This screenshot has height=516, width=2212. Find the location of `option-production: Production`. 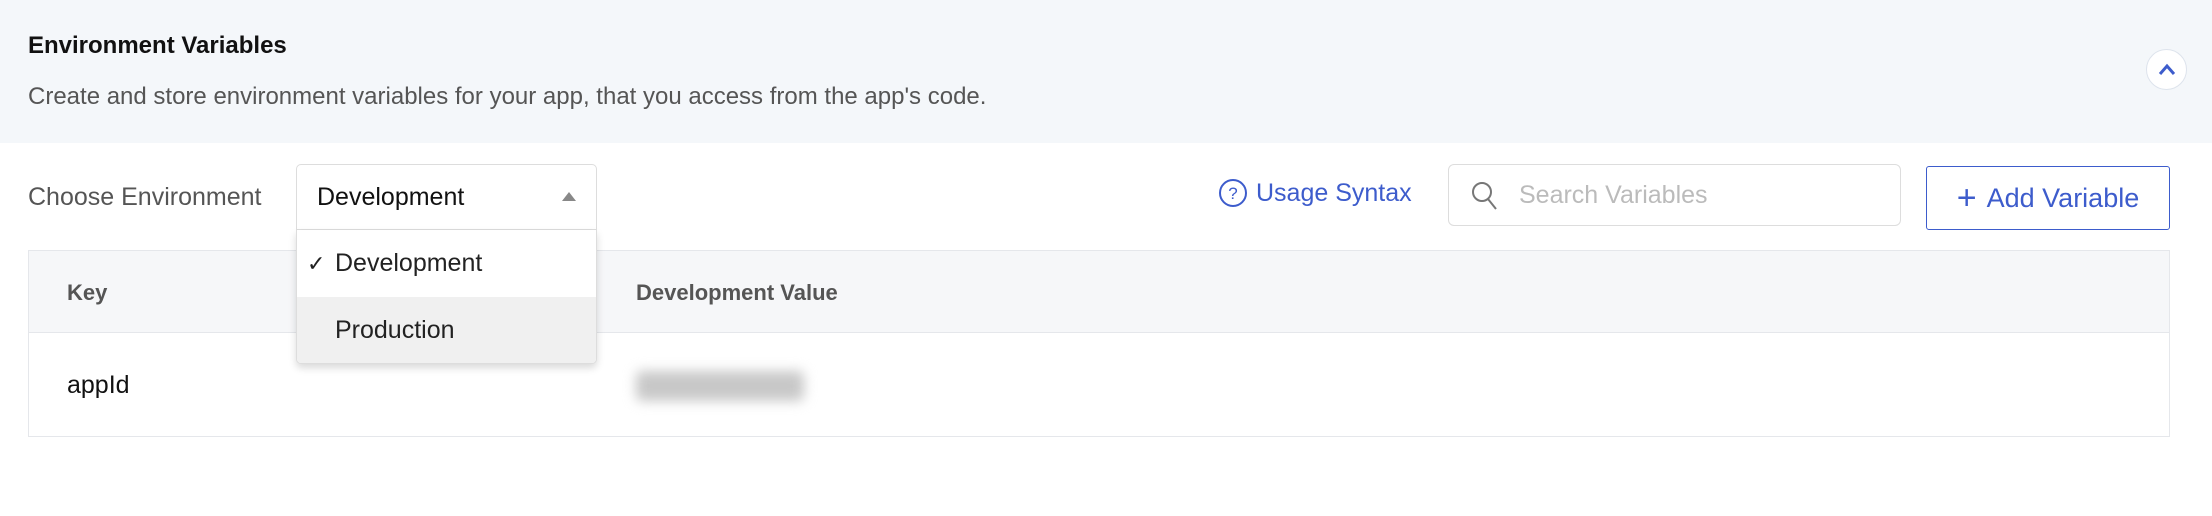

option-production: Production is located at coordinates (446, 330).